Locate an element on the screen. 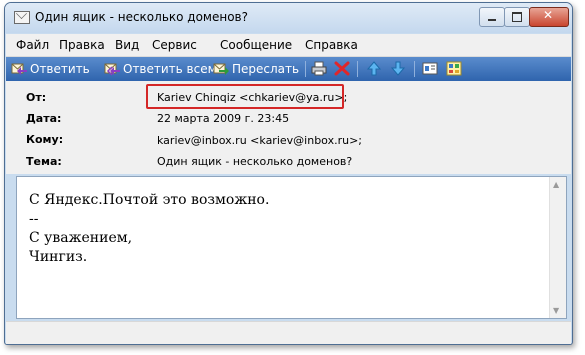 The image size is (585, 355). subject-label: Тема: is located at coordinates (44, 161).